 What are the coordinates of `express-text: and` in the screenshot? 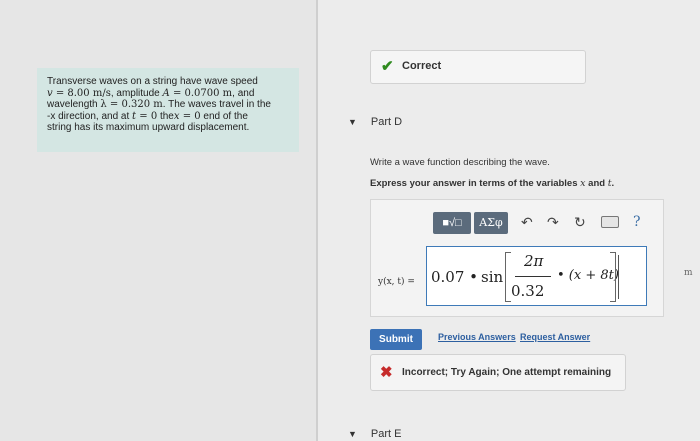 It's located at (596, 183).